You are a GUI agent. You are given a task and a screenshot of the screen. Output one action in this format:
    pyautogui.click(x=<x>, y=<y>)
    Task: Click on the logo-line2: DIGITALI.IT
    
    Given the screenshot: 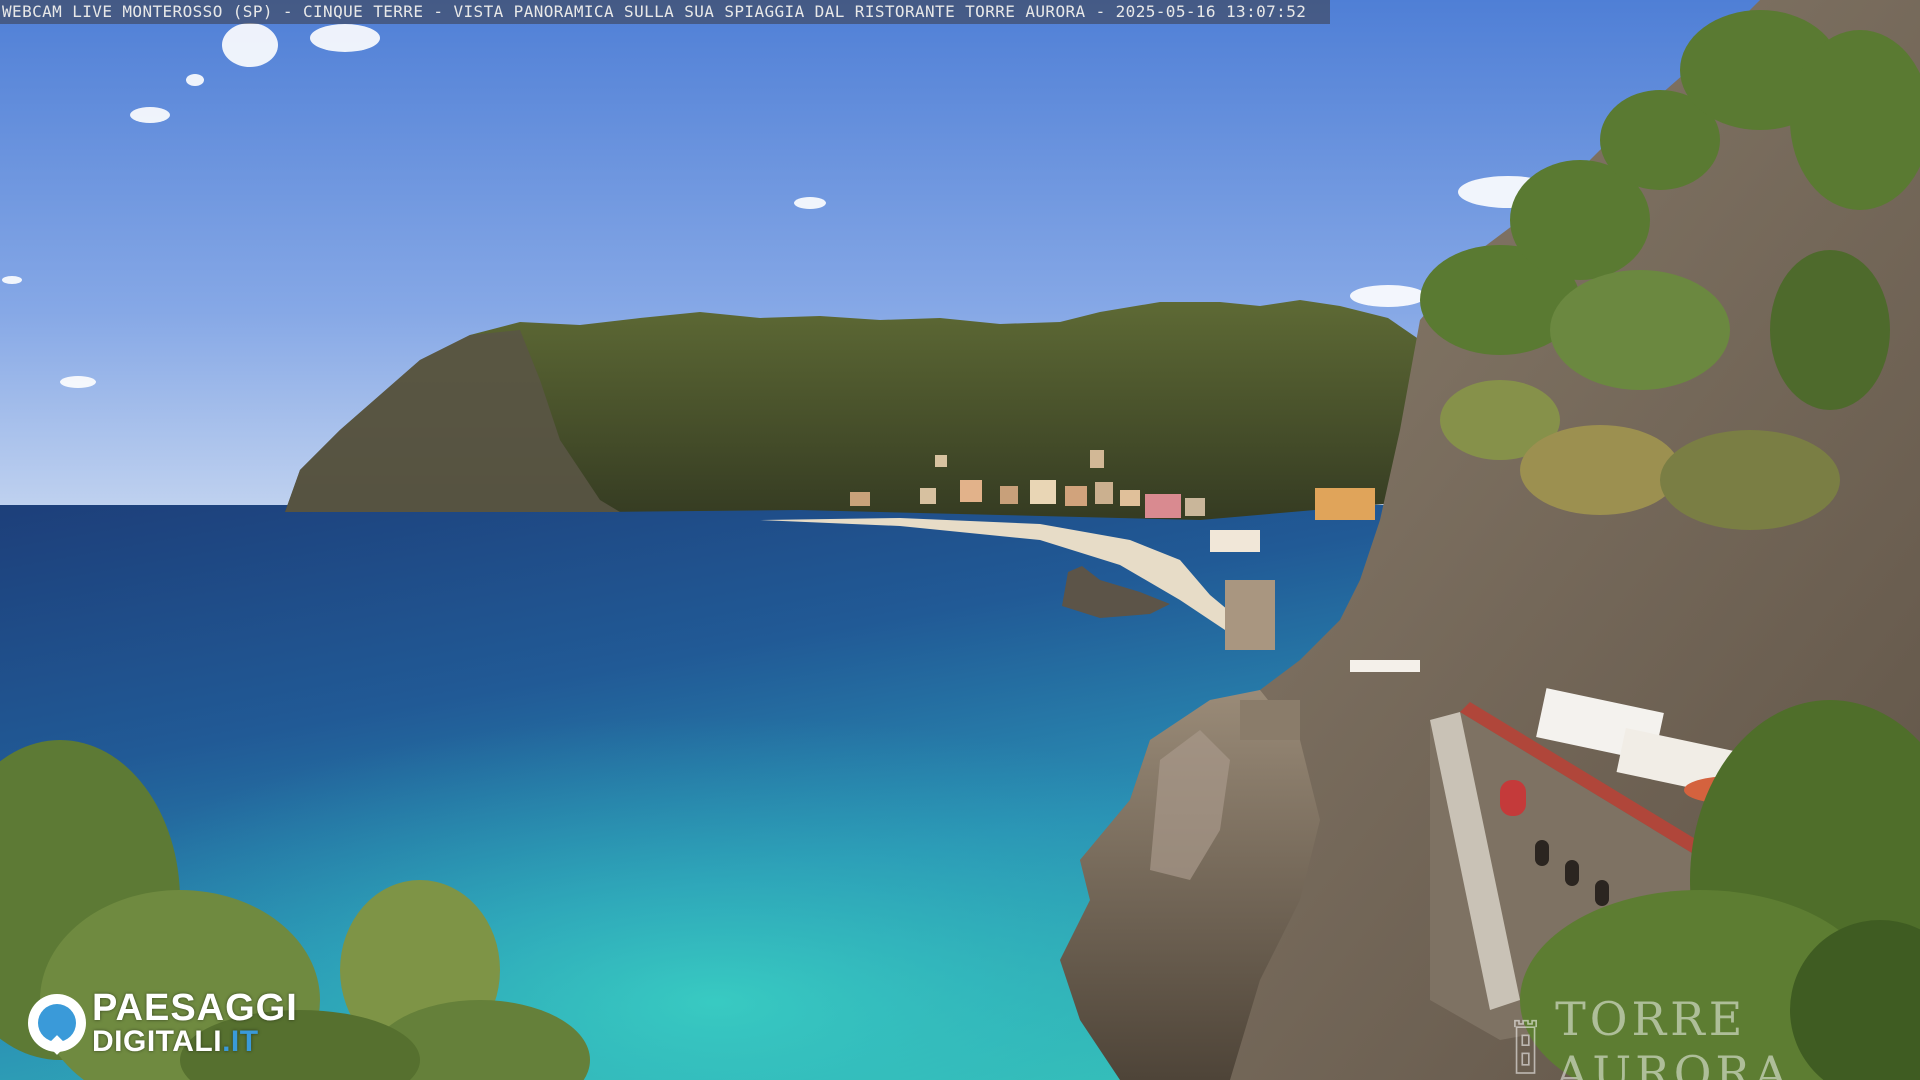 What is the action you would take?
    pyautogui.click(x=195, y=1042)
    